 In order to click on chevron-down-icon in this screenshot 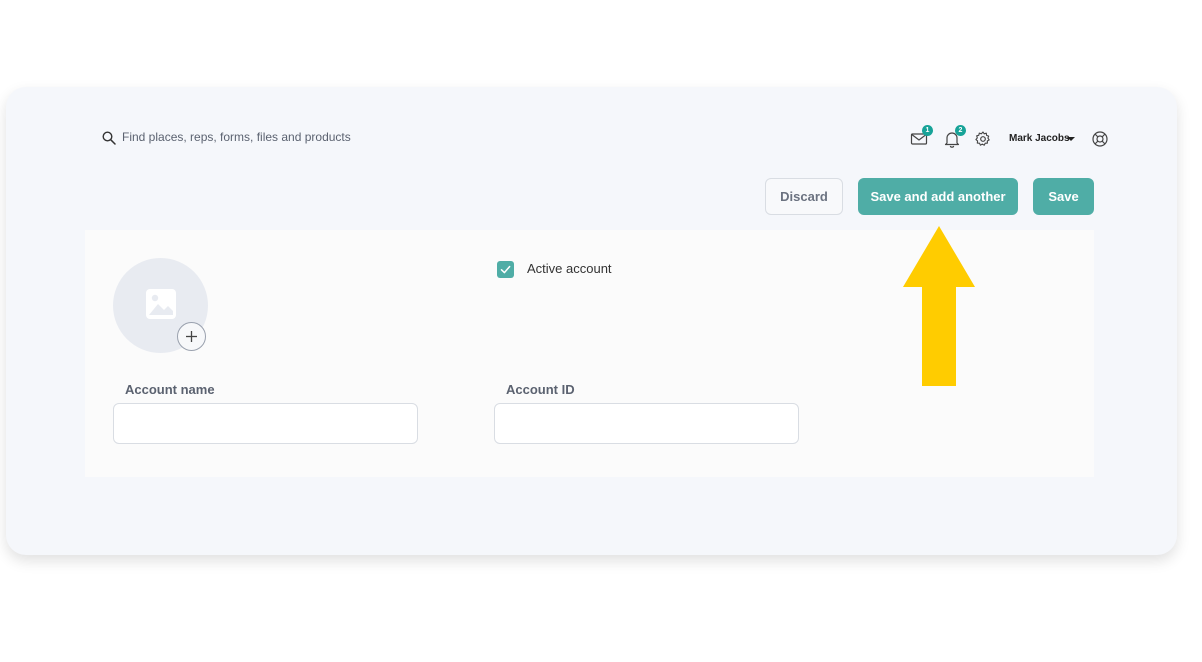, I will do `click(1071, 139)`.